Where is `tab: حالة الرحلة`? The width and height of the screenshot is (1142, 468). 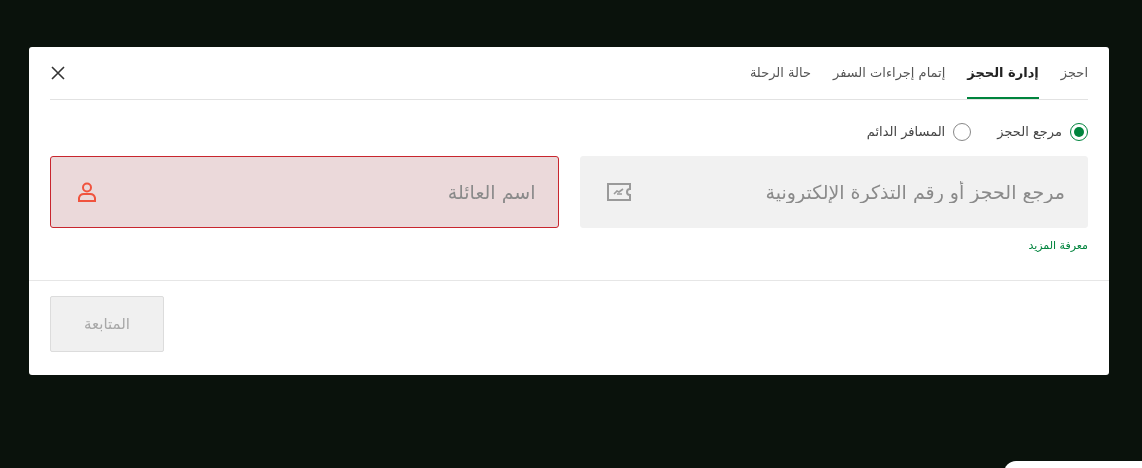 tab: حالة الرحلة is located at coordinates (780, 73).